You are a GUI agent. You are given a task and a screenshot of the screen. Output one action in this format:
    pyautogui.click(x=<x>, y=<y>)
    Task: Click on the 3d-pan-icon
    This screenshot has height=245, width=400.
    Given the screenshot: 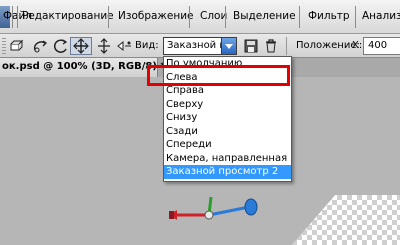 What is the action you would take?
    pyautogui.click(x=81, y=46)
    